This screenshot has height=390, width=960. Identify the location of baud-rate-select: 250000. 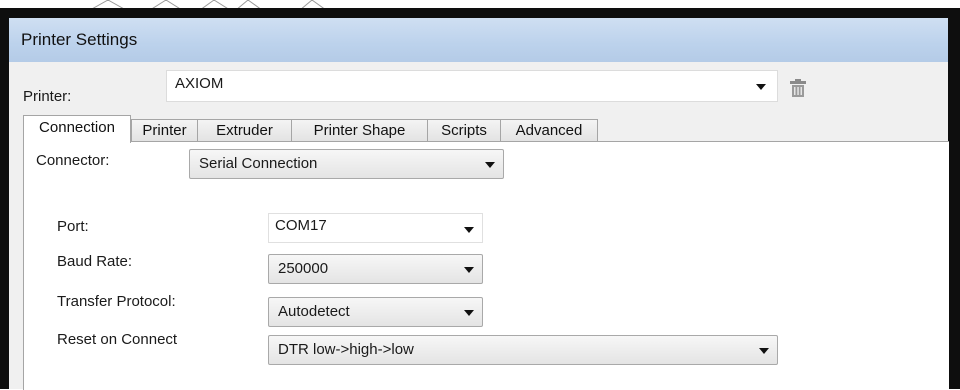
(375, 269).